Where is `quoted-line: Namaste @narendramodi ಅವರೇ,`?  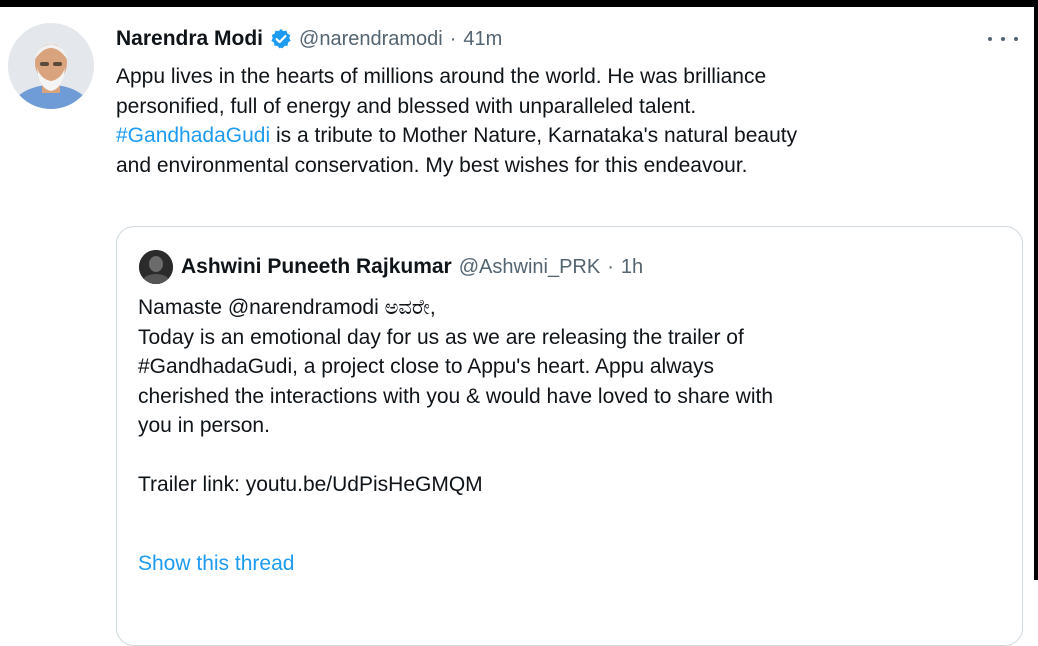
quoted-line: Namaste @narendramodi ಅವರೇ, is located at coordinates (287, 307).